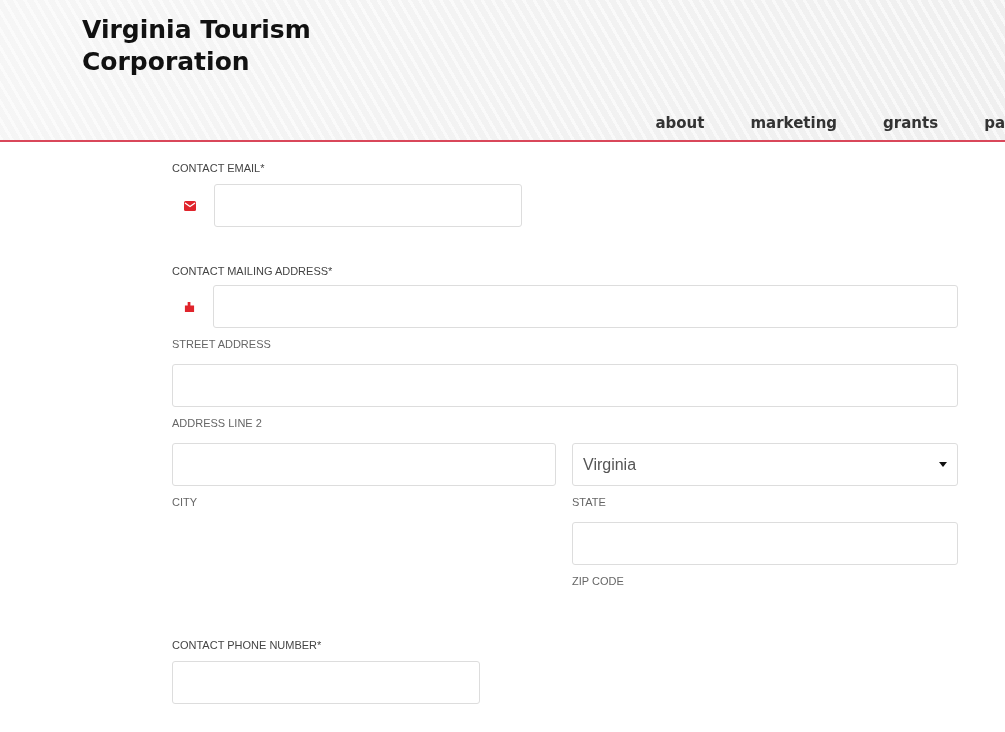 The height and width of the screenshot is (732, 1005). What do you see at coordinates (326, 682) in the screenshot?
I see `phone-number-field` at bounding box center [326, 682].